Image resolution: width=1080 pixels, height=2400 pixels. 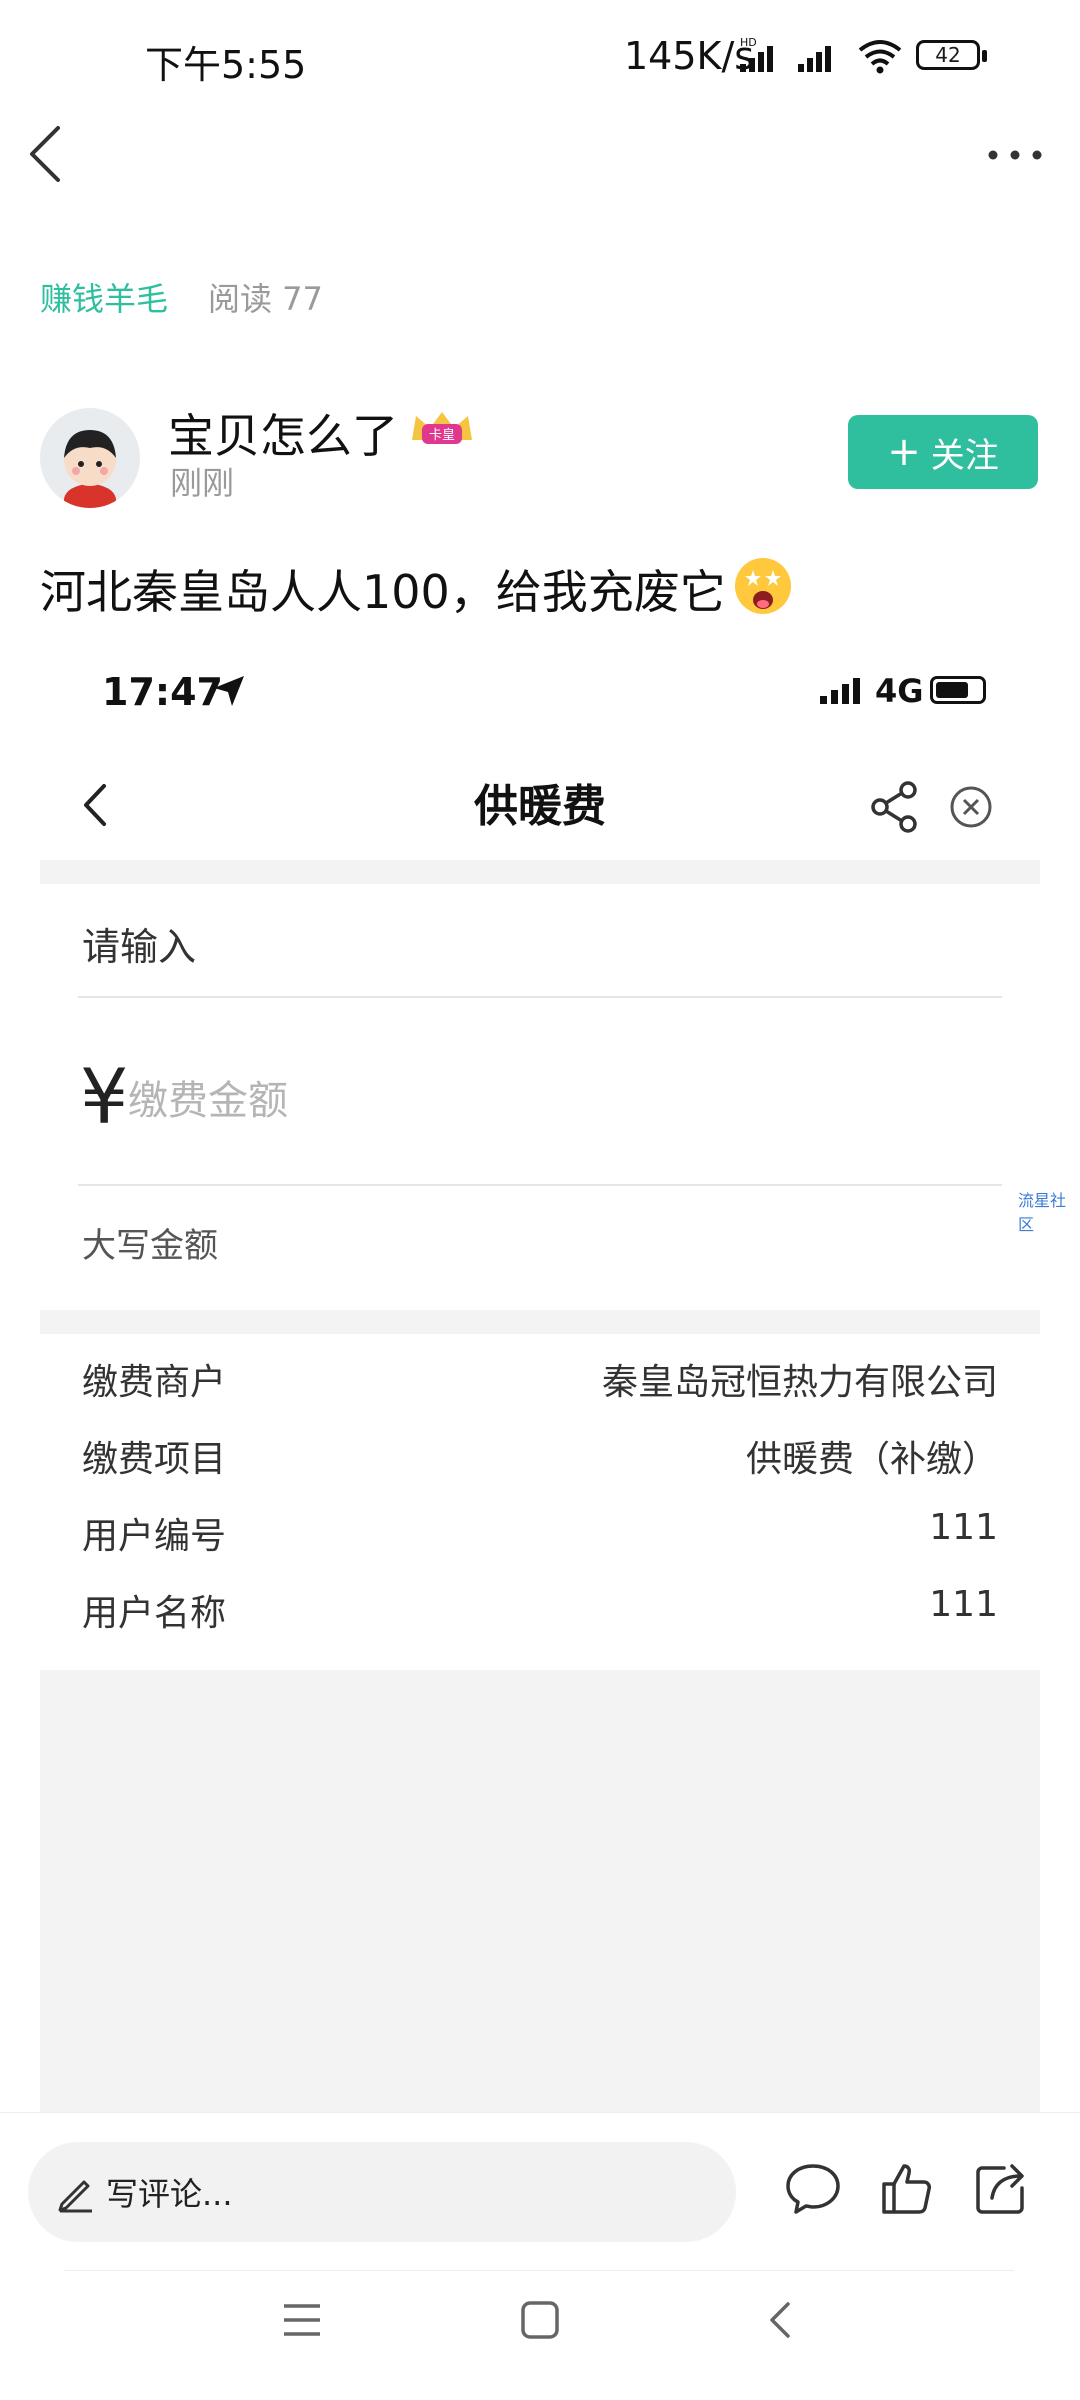 I want to click on chevron-left-icon, so click(x=47, y=155).